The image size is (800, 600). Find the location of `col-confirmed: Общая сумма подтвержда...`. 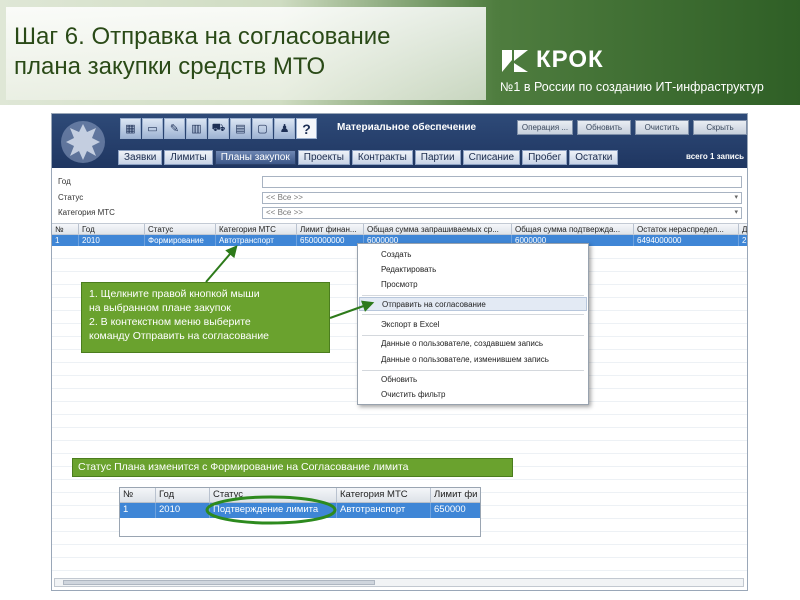

col-confirmed: Общая сумма подтвержда... is located at coordinates (573, 229).